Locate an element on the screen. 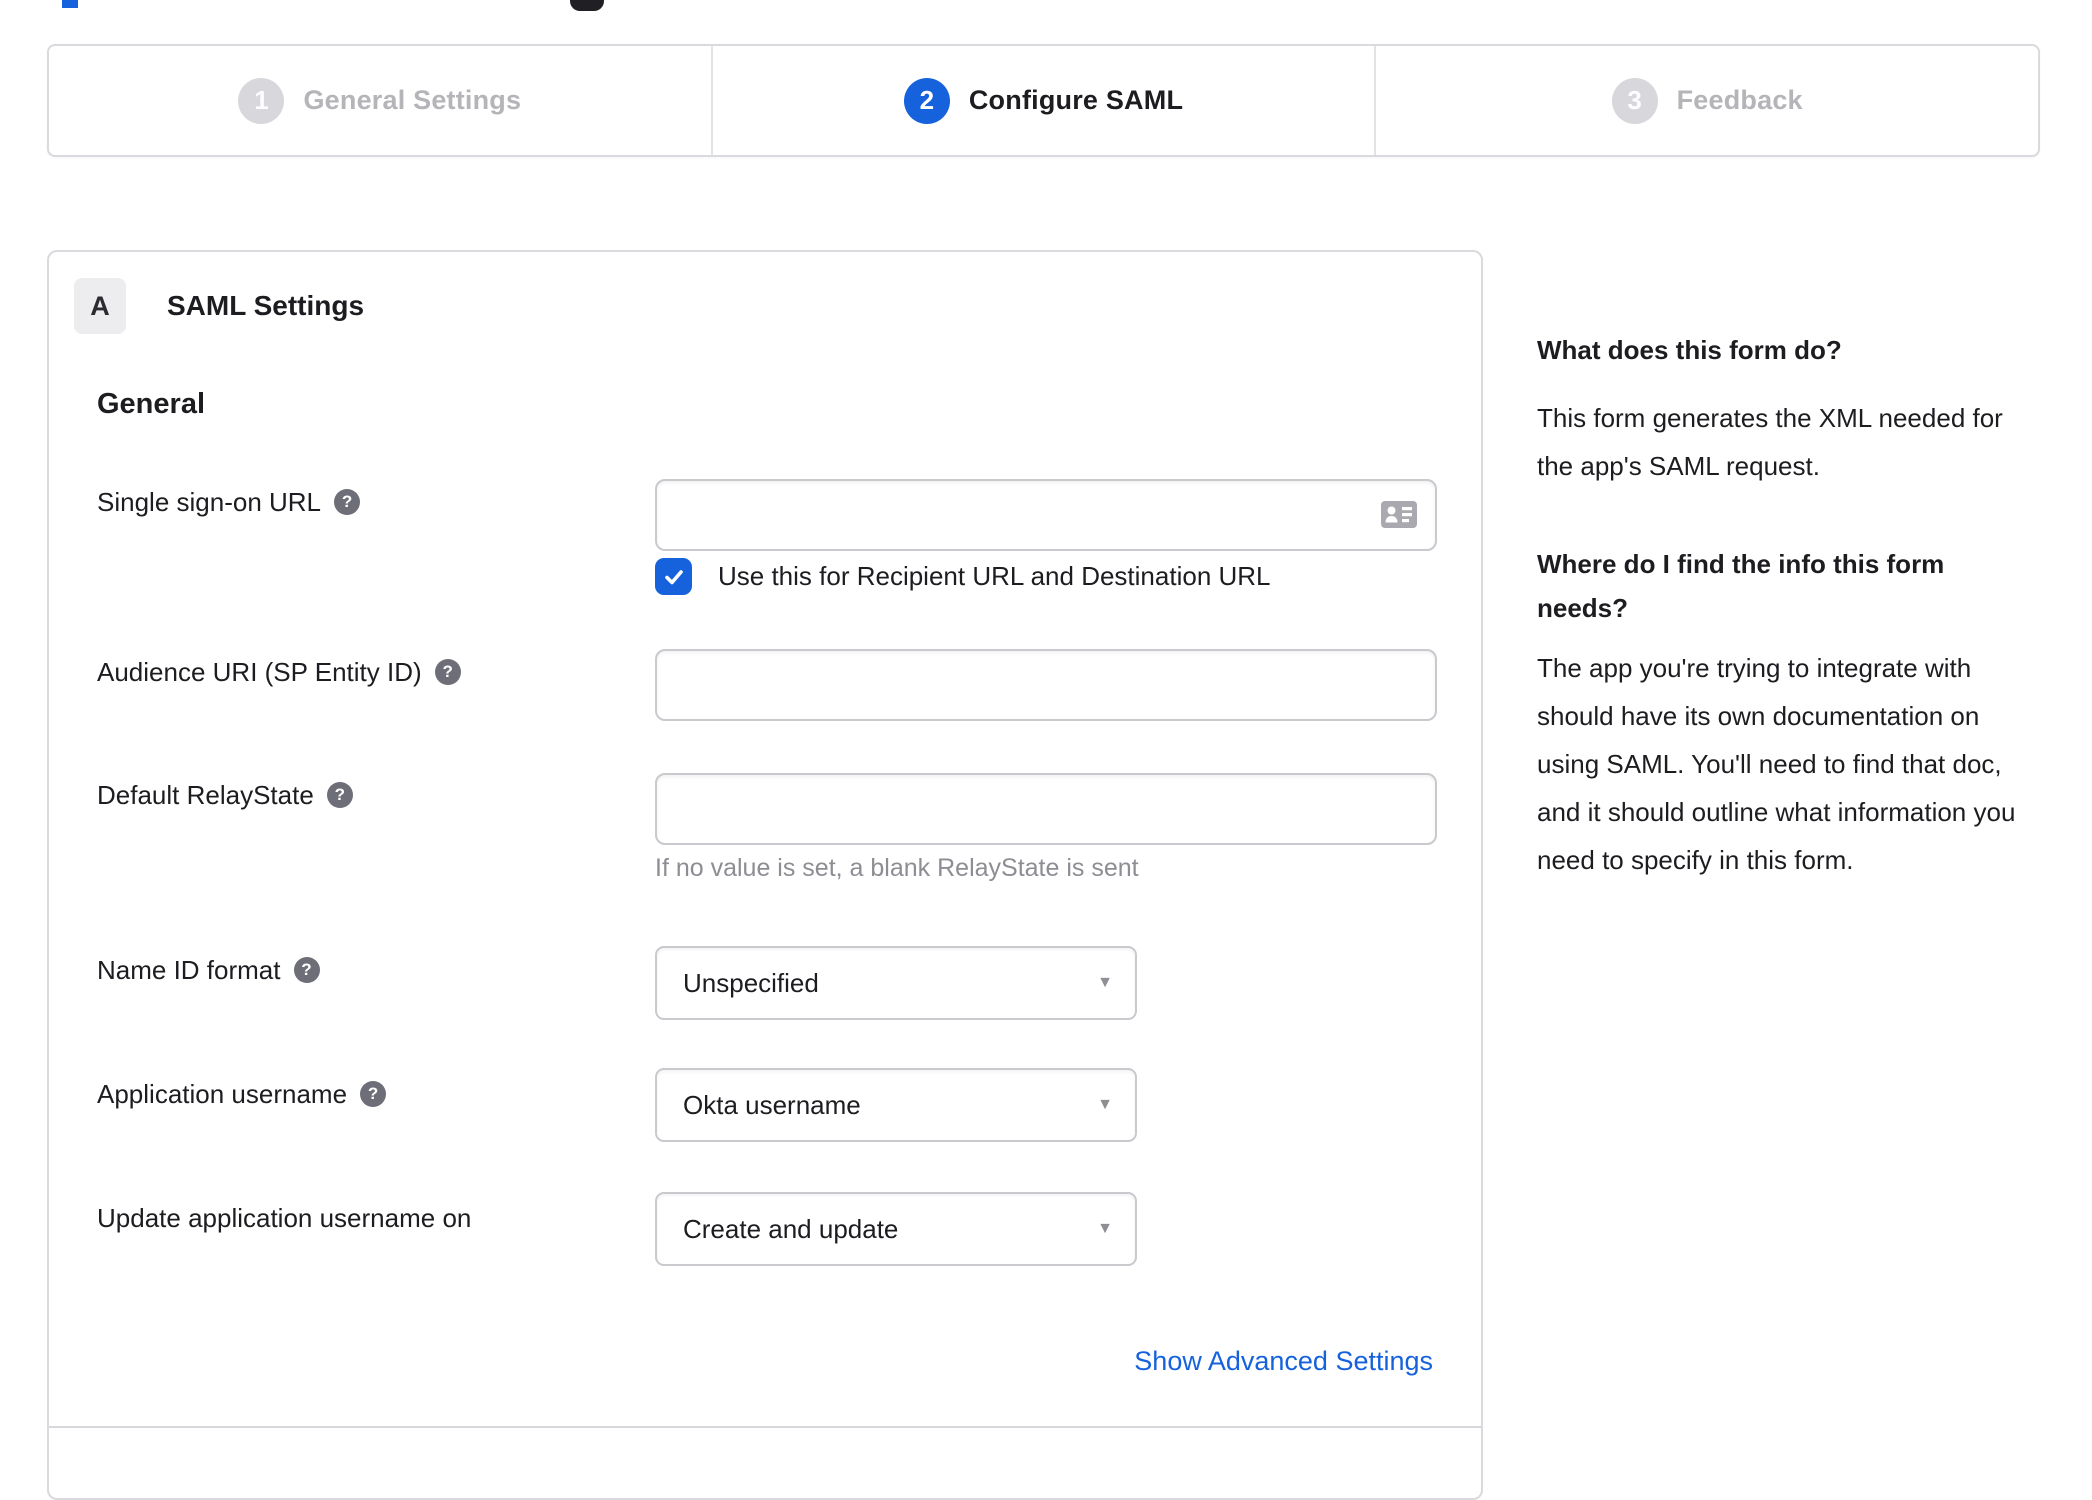 This screenshot has height=1500, width=2092. sso-url-label-text: Single sign-on URL is located at coordinates (209, 502).